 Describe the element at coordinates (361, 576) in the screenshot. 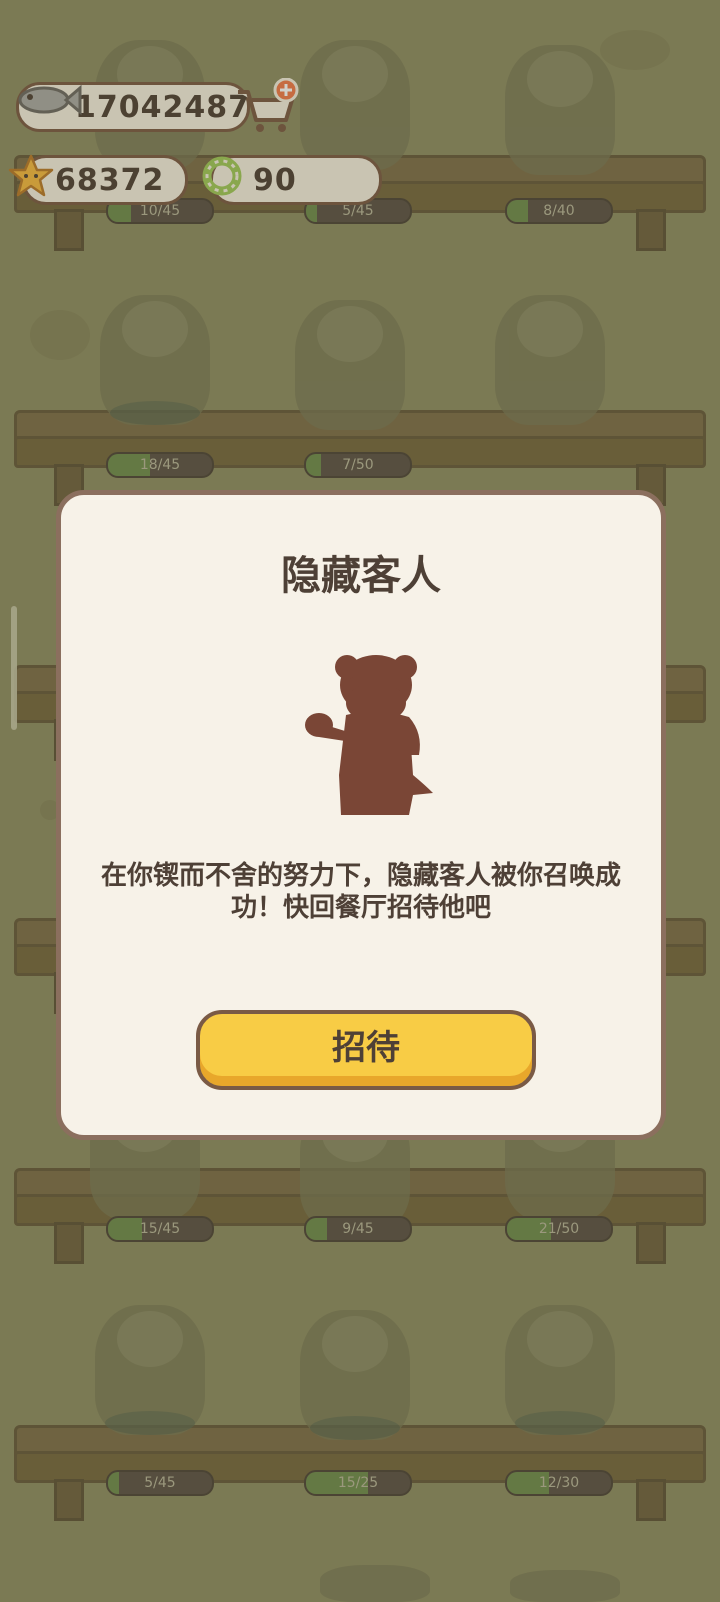

I see `dialog-title: 隐藏客人` at that location.